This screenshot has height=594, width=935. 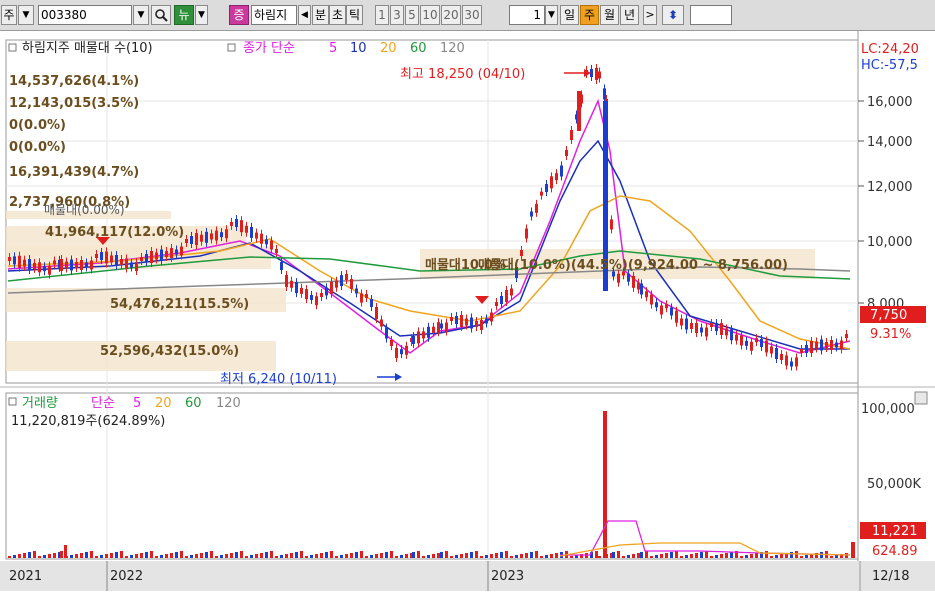 What do you see at coordinates (26, 15) in the screenshot?
I see `market-dropdown-icon: ▼` at bounding box center [26, 15].